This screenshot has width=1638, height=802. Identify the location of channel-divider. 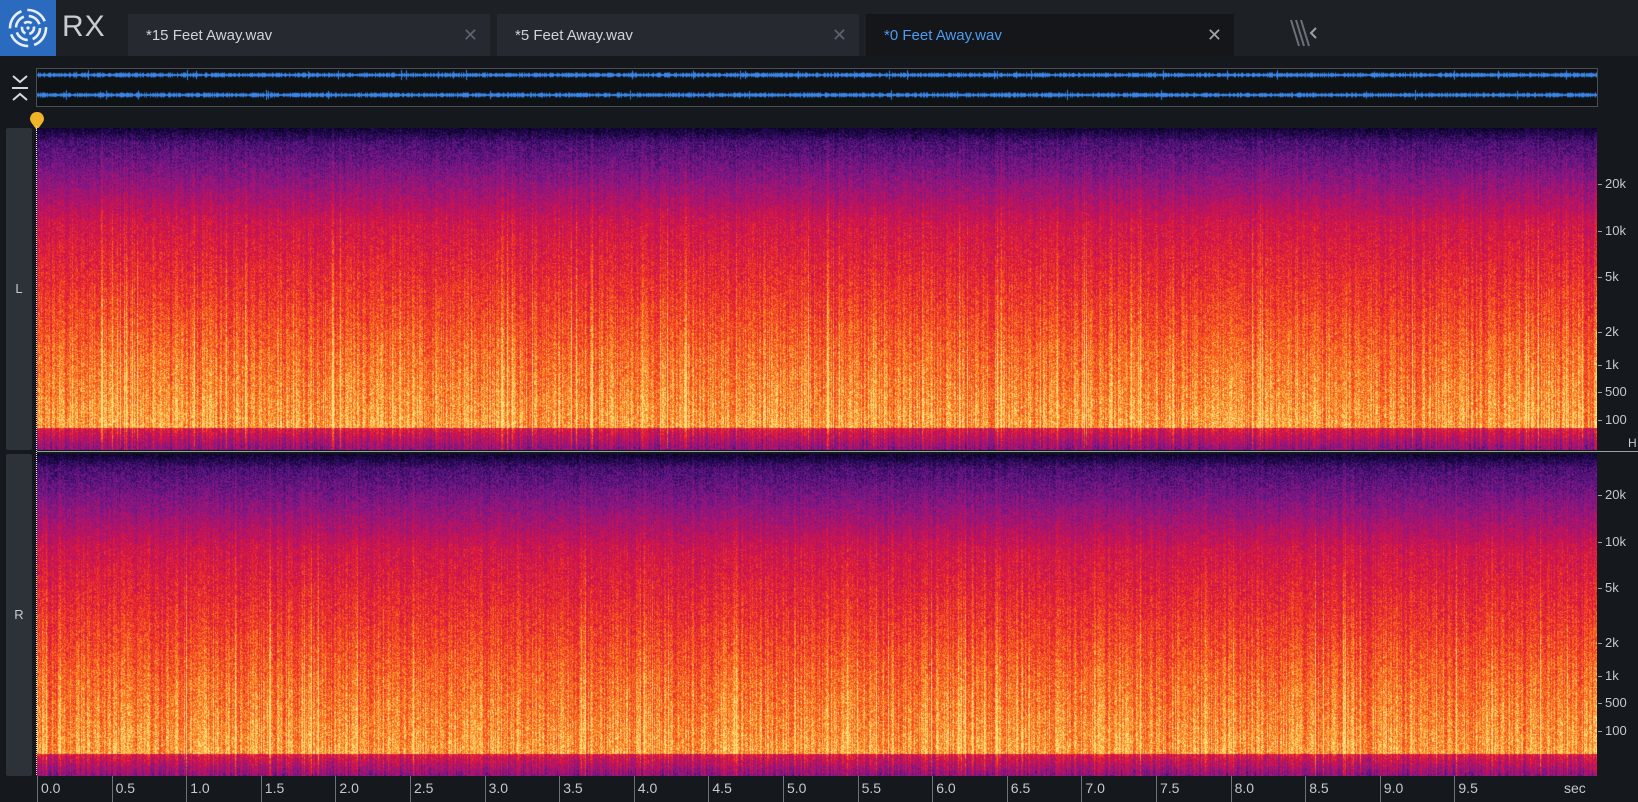
(837, 451).